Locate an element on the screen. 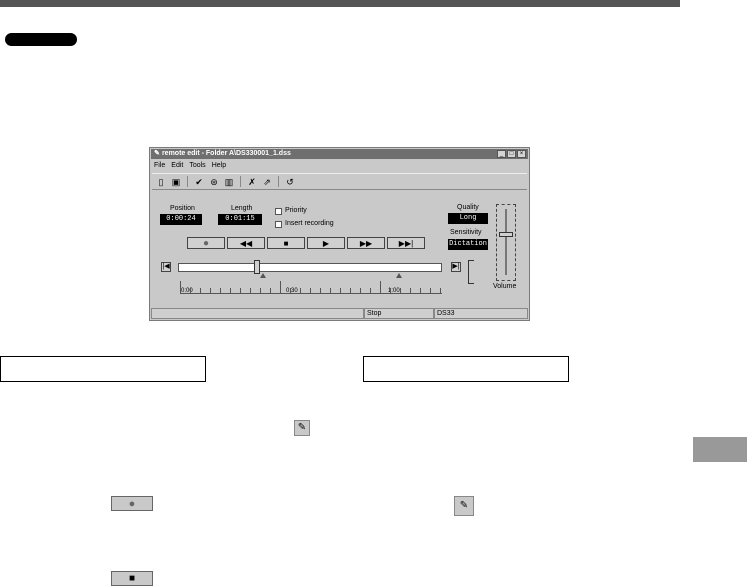 The width and height of the screenshot is (747, 588). stop-button-image: ■ is located at coordinates (132, 578).